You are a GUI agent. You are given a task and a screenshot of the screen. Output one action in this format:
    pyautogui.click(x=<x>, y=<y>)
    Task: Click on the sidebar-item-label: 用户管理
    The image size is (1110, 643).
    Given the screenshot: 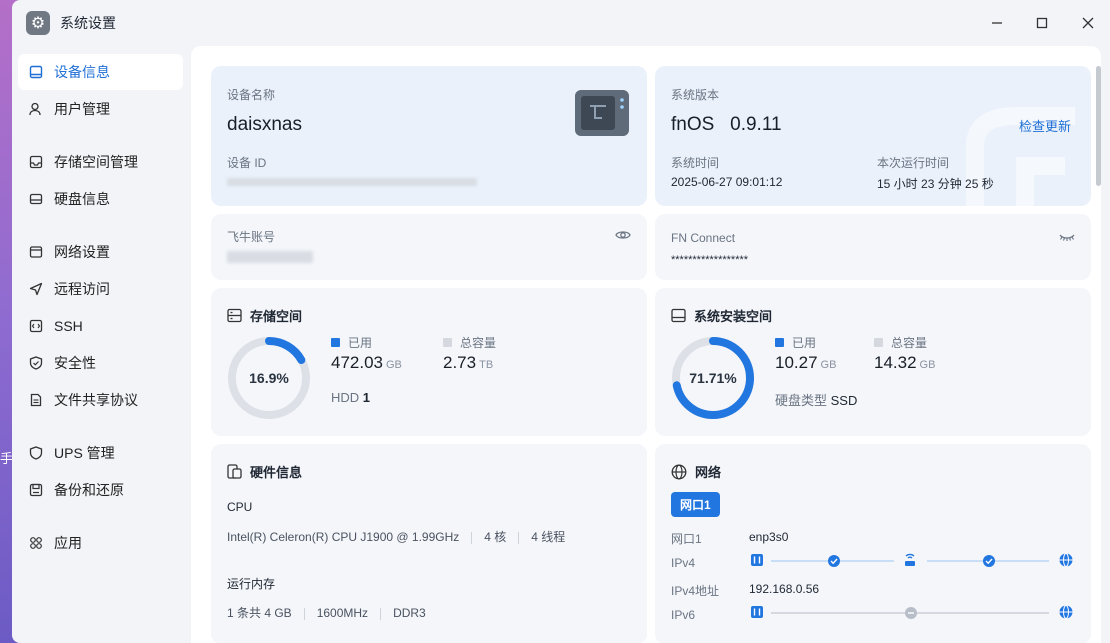 What is the action you would take?
    pyautogui.click(x=82, y=109)
    